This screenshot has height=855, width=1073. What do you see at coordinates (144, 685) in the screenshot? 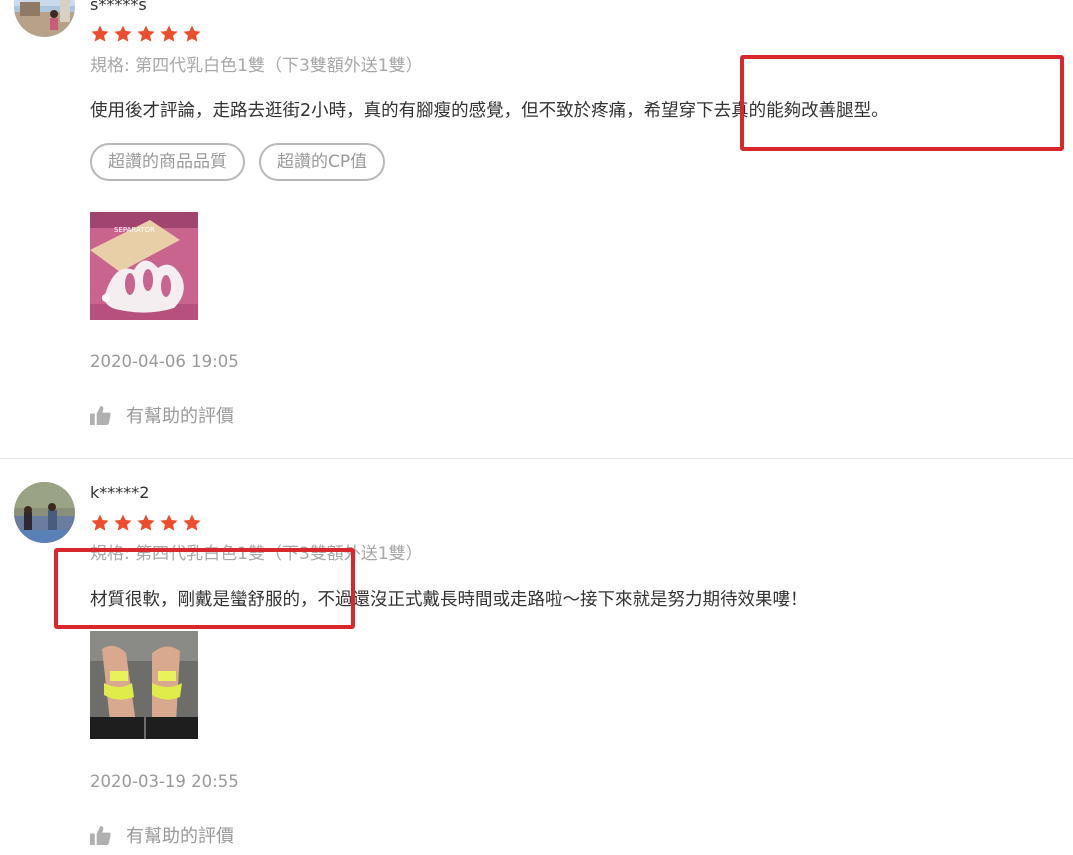
I see `review-photo` at bounding box center [144, 685].